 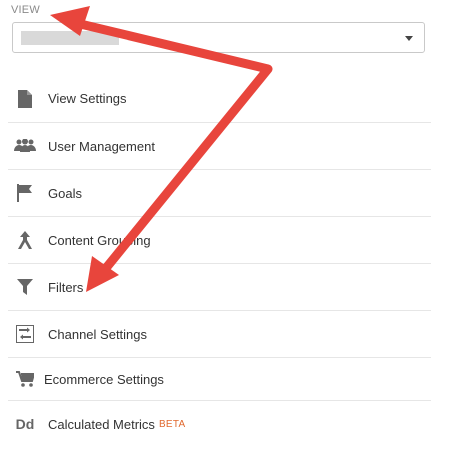 I want to click on filter-icon, so click(x=25, y=287).